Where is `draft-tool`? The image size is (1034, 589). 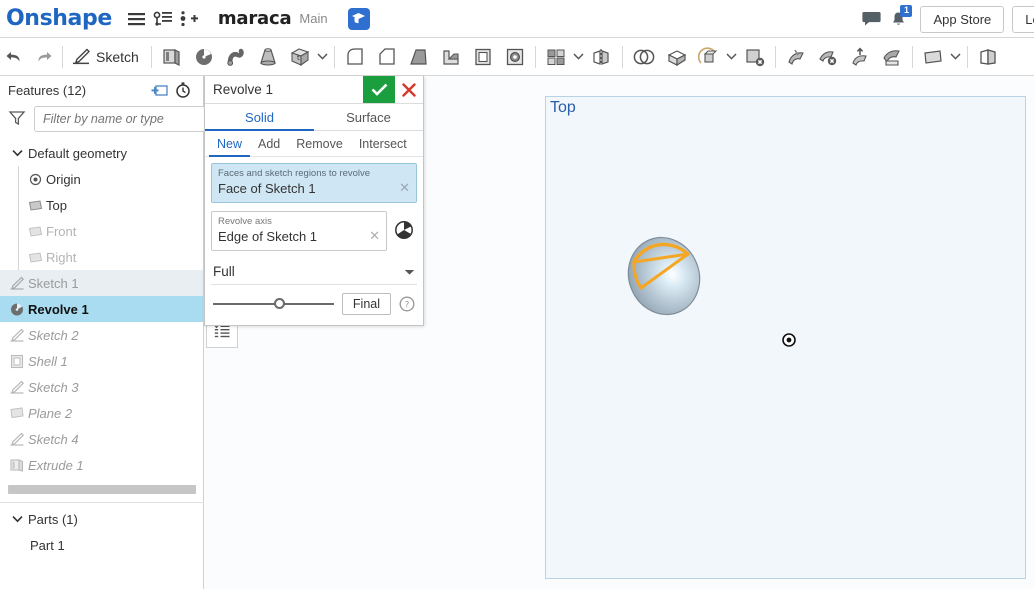
draft-tool is located at coordinates (419, 57).